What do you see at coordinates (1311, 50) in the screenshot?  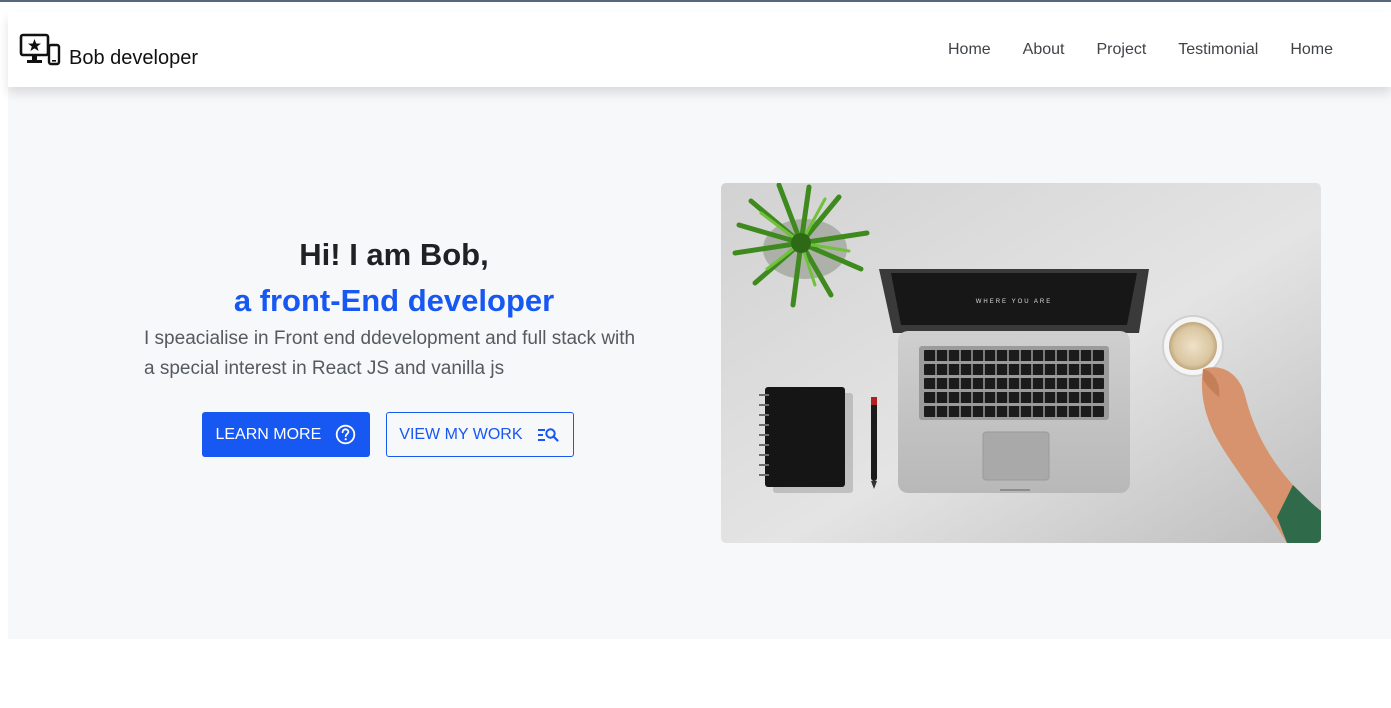 I see `nav-home-2: Home` at bounding box center [1311, 50].